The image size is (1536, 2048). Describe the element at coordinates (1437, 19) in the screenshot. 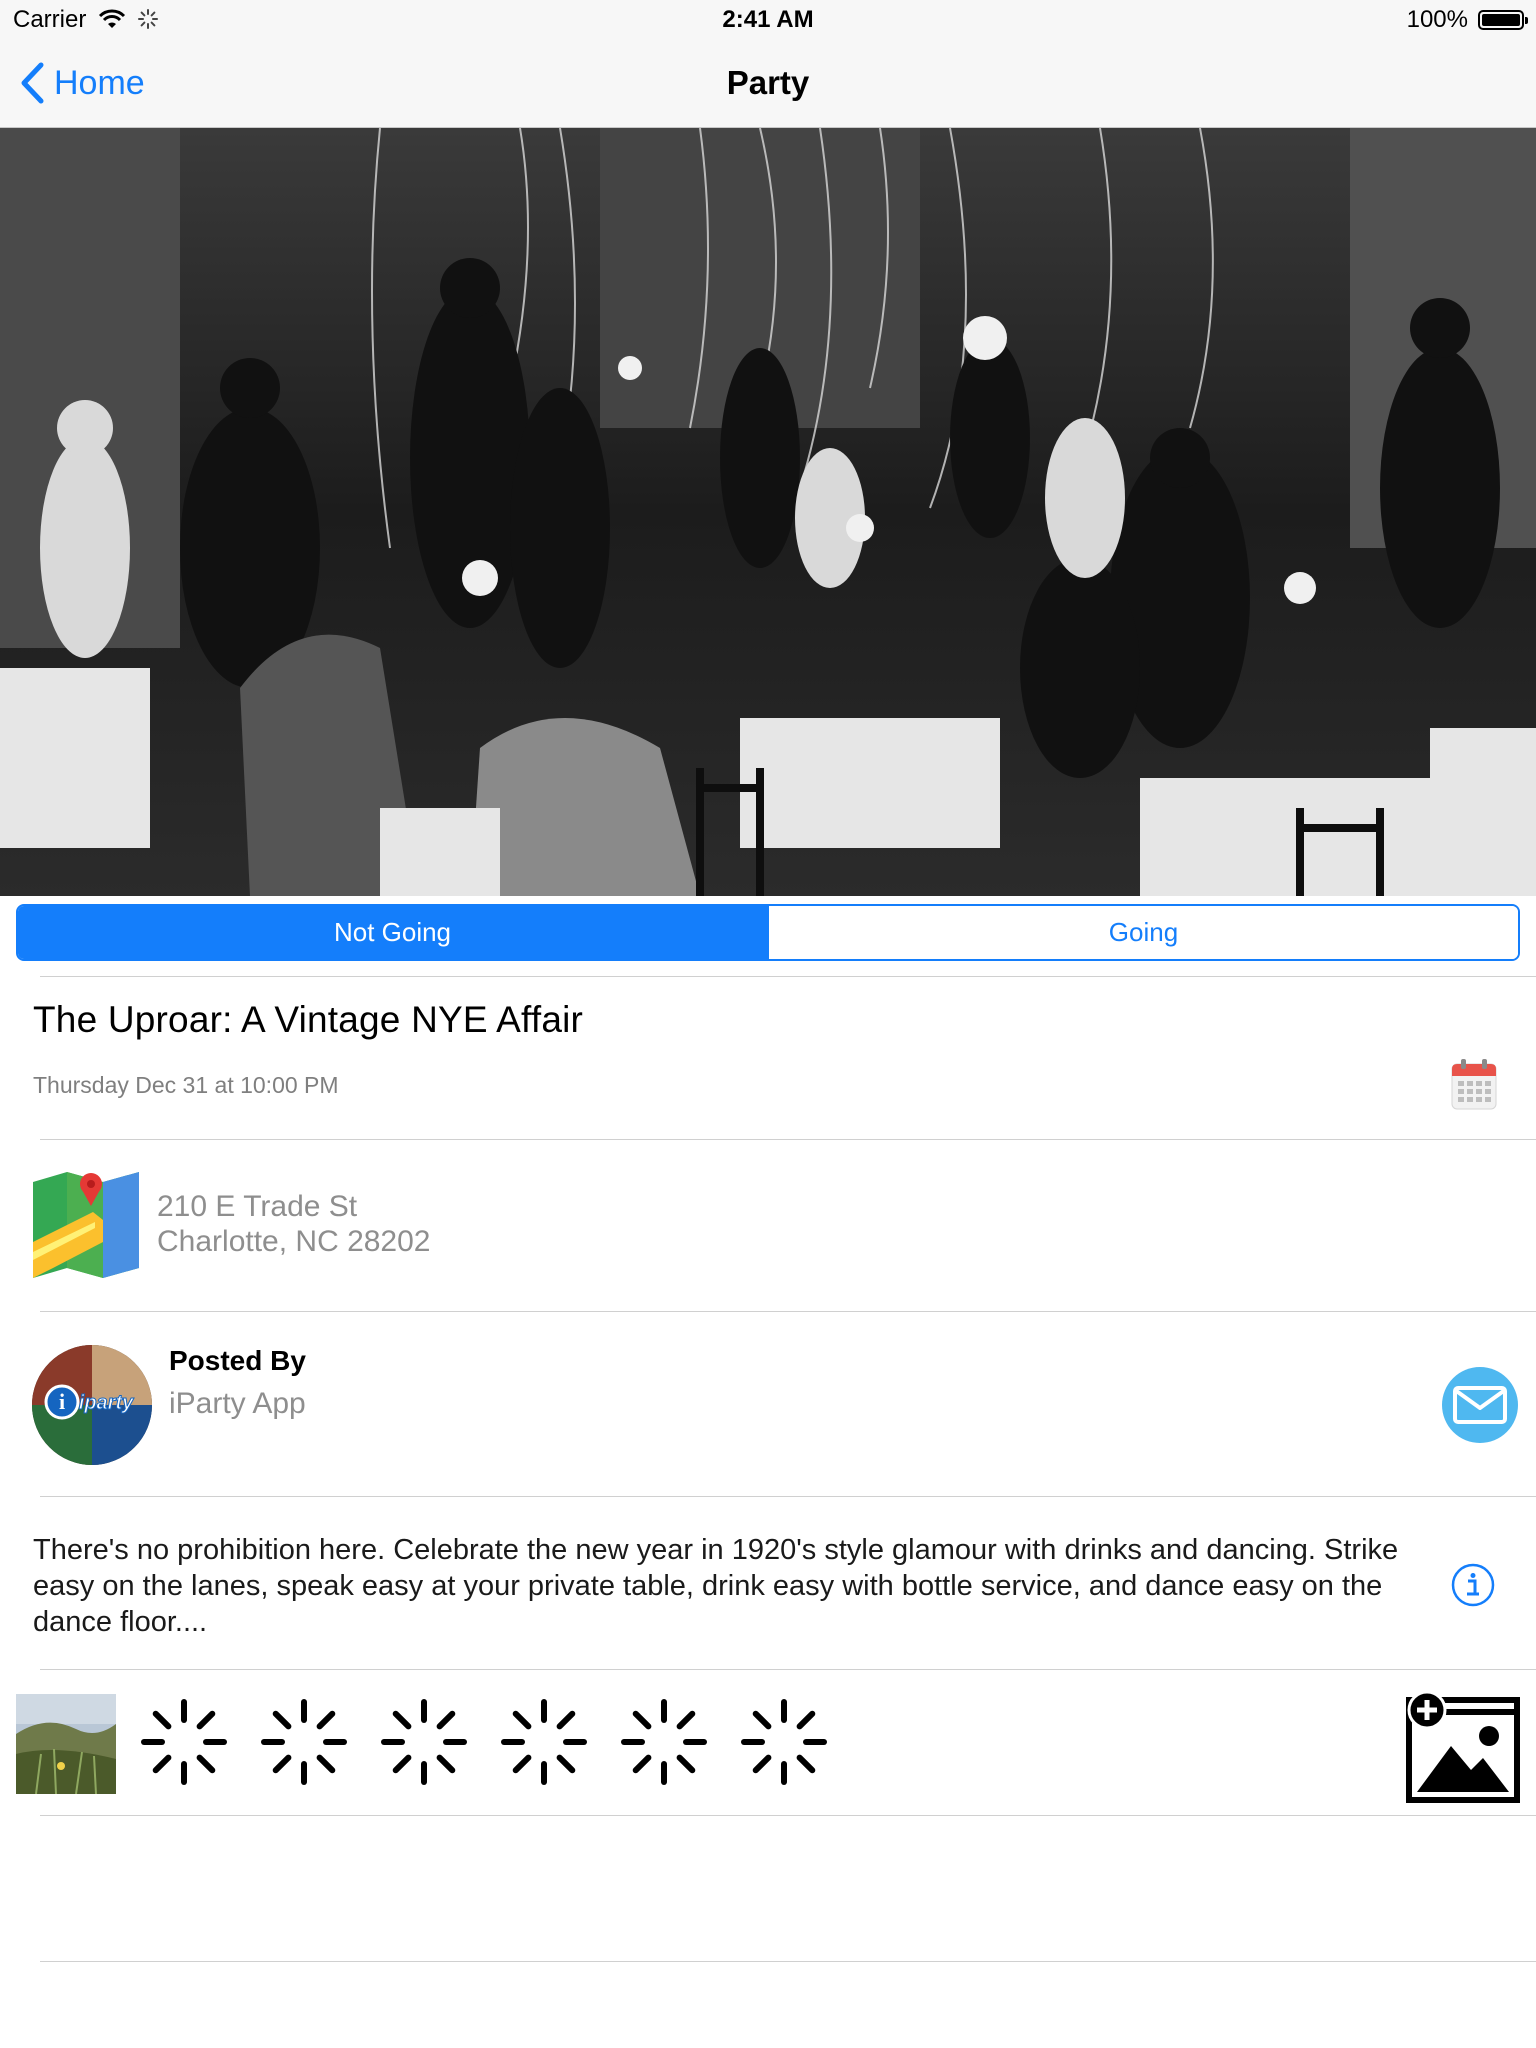

I see `battery-percent: 100%` at that location.